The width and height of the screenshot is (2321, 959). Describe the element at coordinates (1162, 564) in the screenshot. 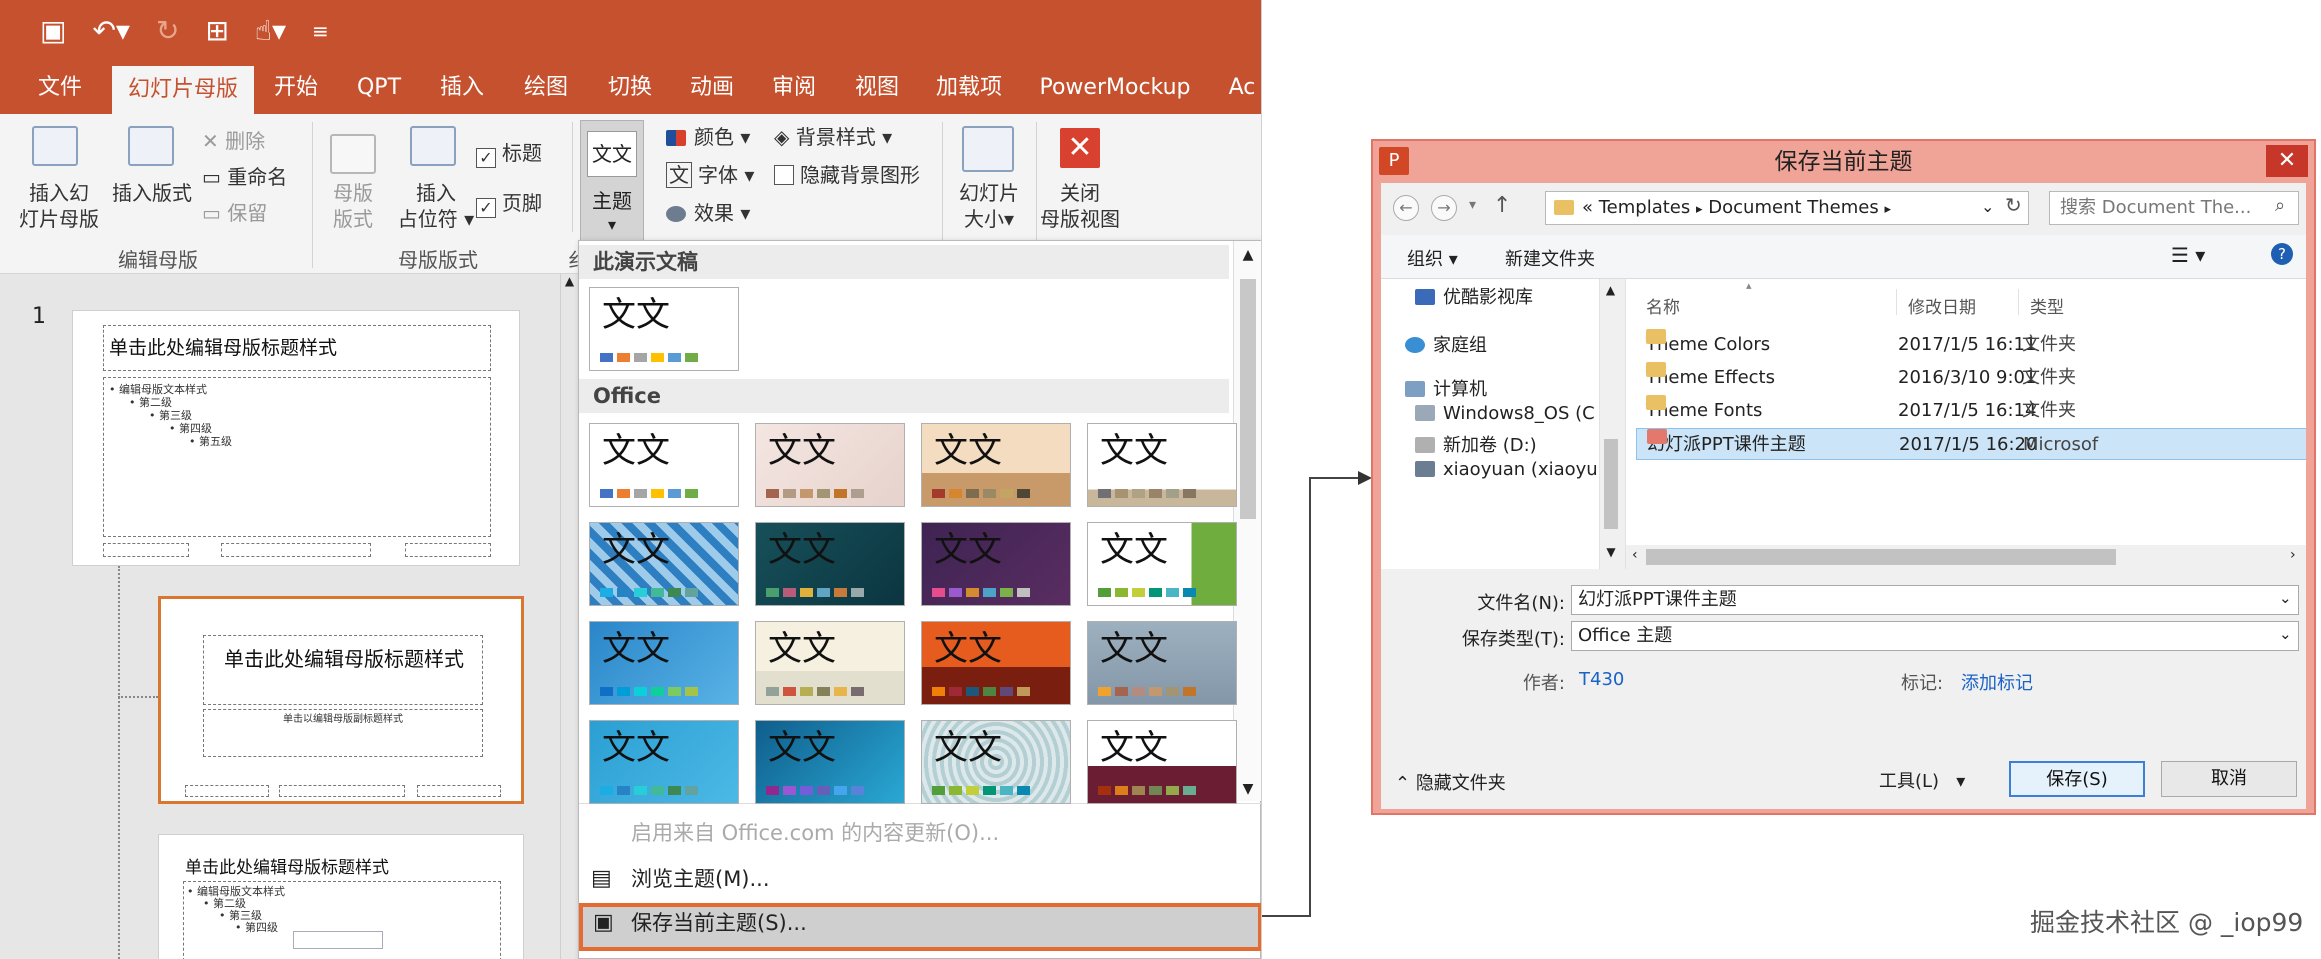

I see `theme-option-8: 文文` at that location.